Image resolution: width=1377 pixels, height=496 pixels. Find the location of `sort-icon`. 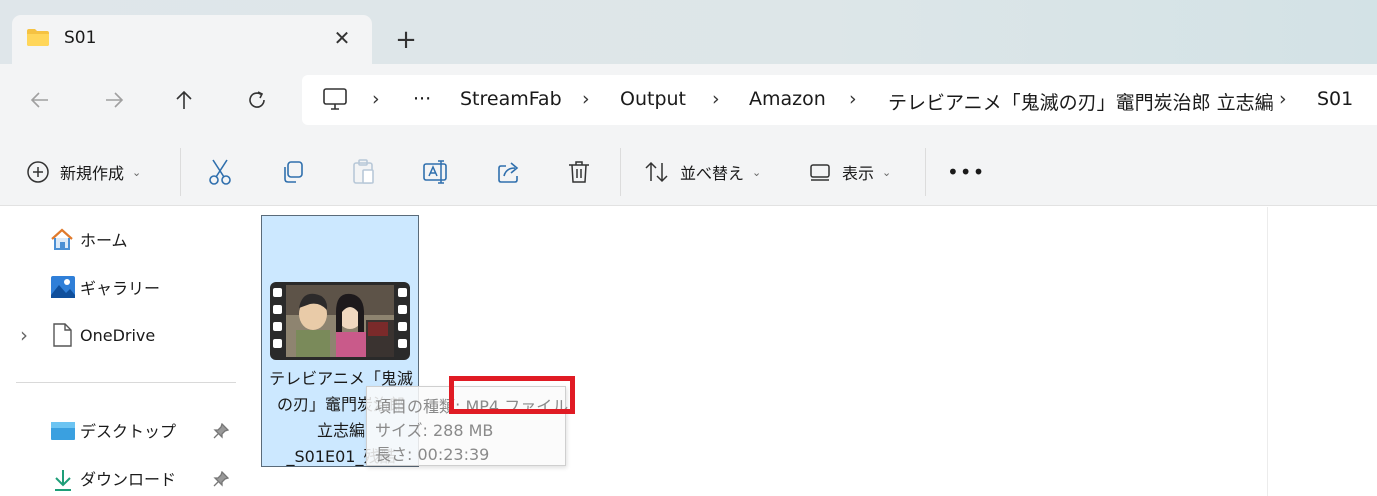

sort-icon is located at coordinates (656, 172).